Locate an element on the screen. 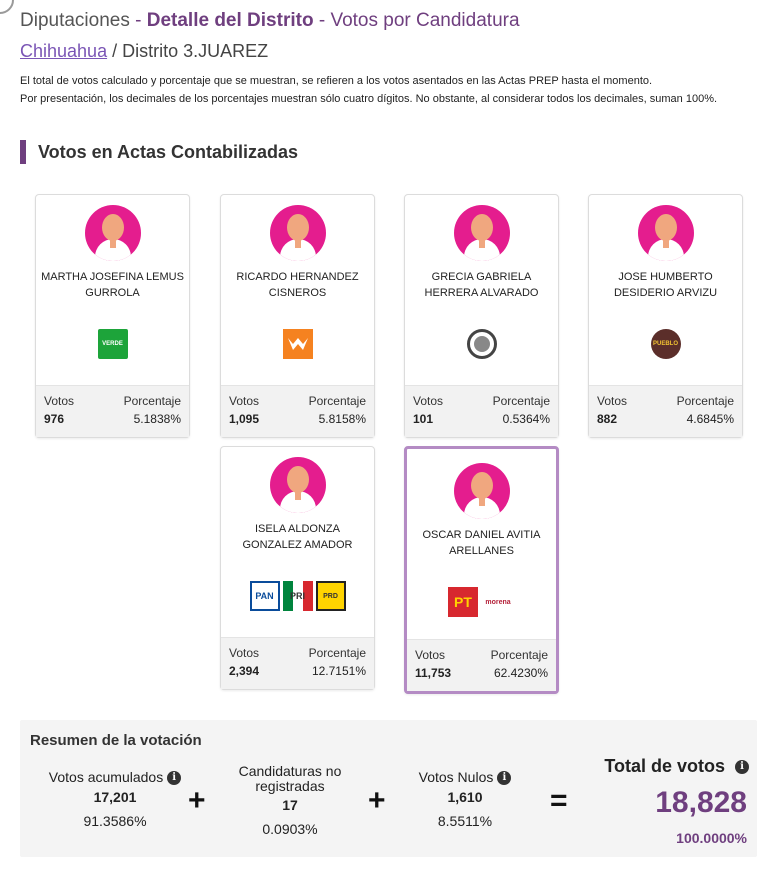 This screenshot has width=776, height=870. title-subtitle: Votos por Candidatura is located at coordinates (425, 20).